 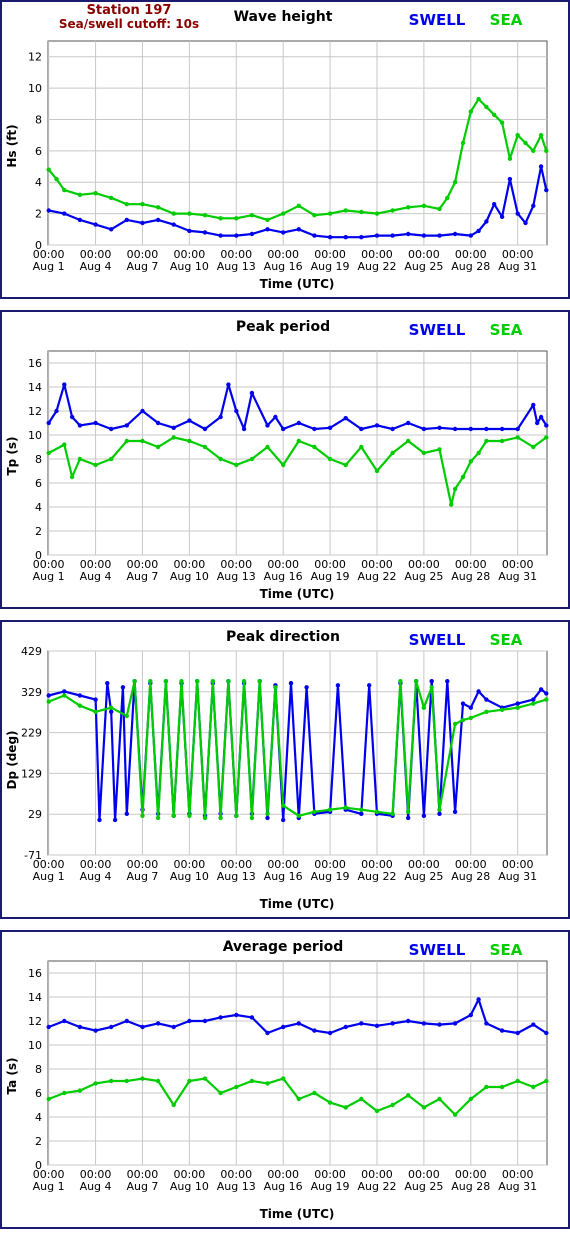 What do you see at coordinates (236, 1186) in the screenshot?
I see `x-tick-date: Aug 13` at bounding box center [236, 1186].